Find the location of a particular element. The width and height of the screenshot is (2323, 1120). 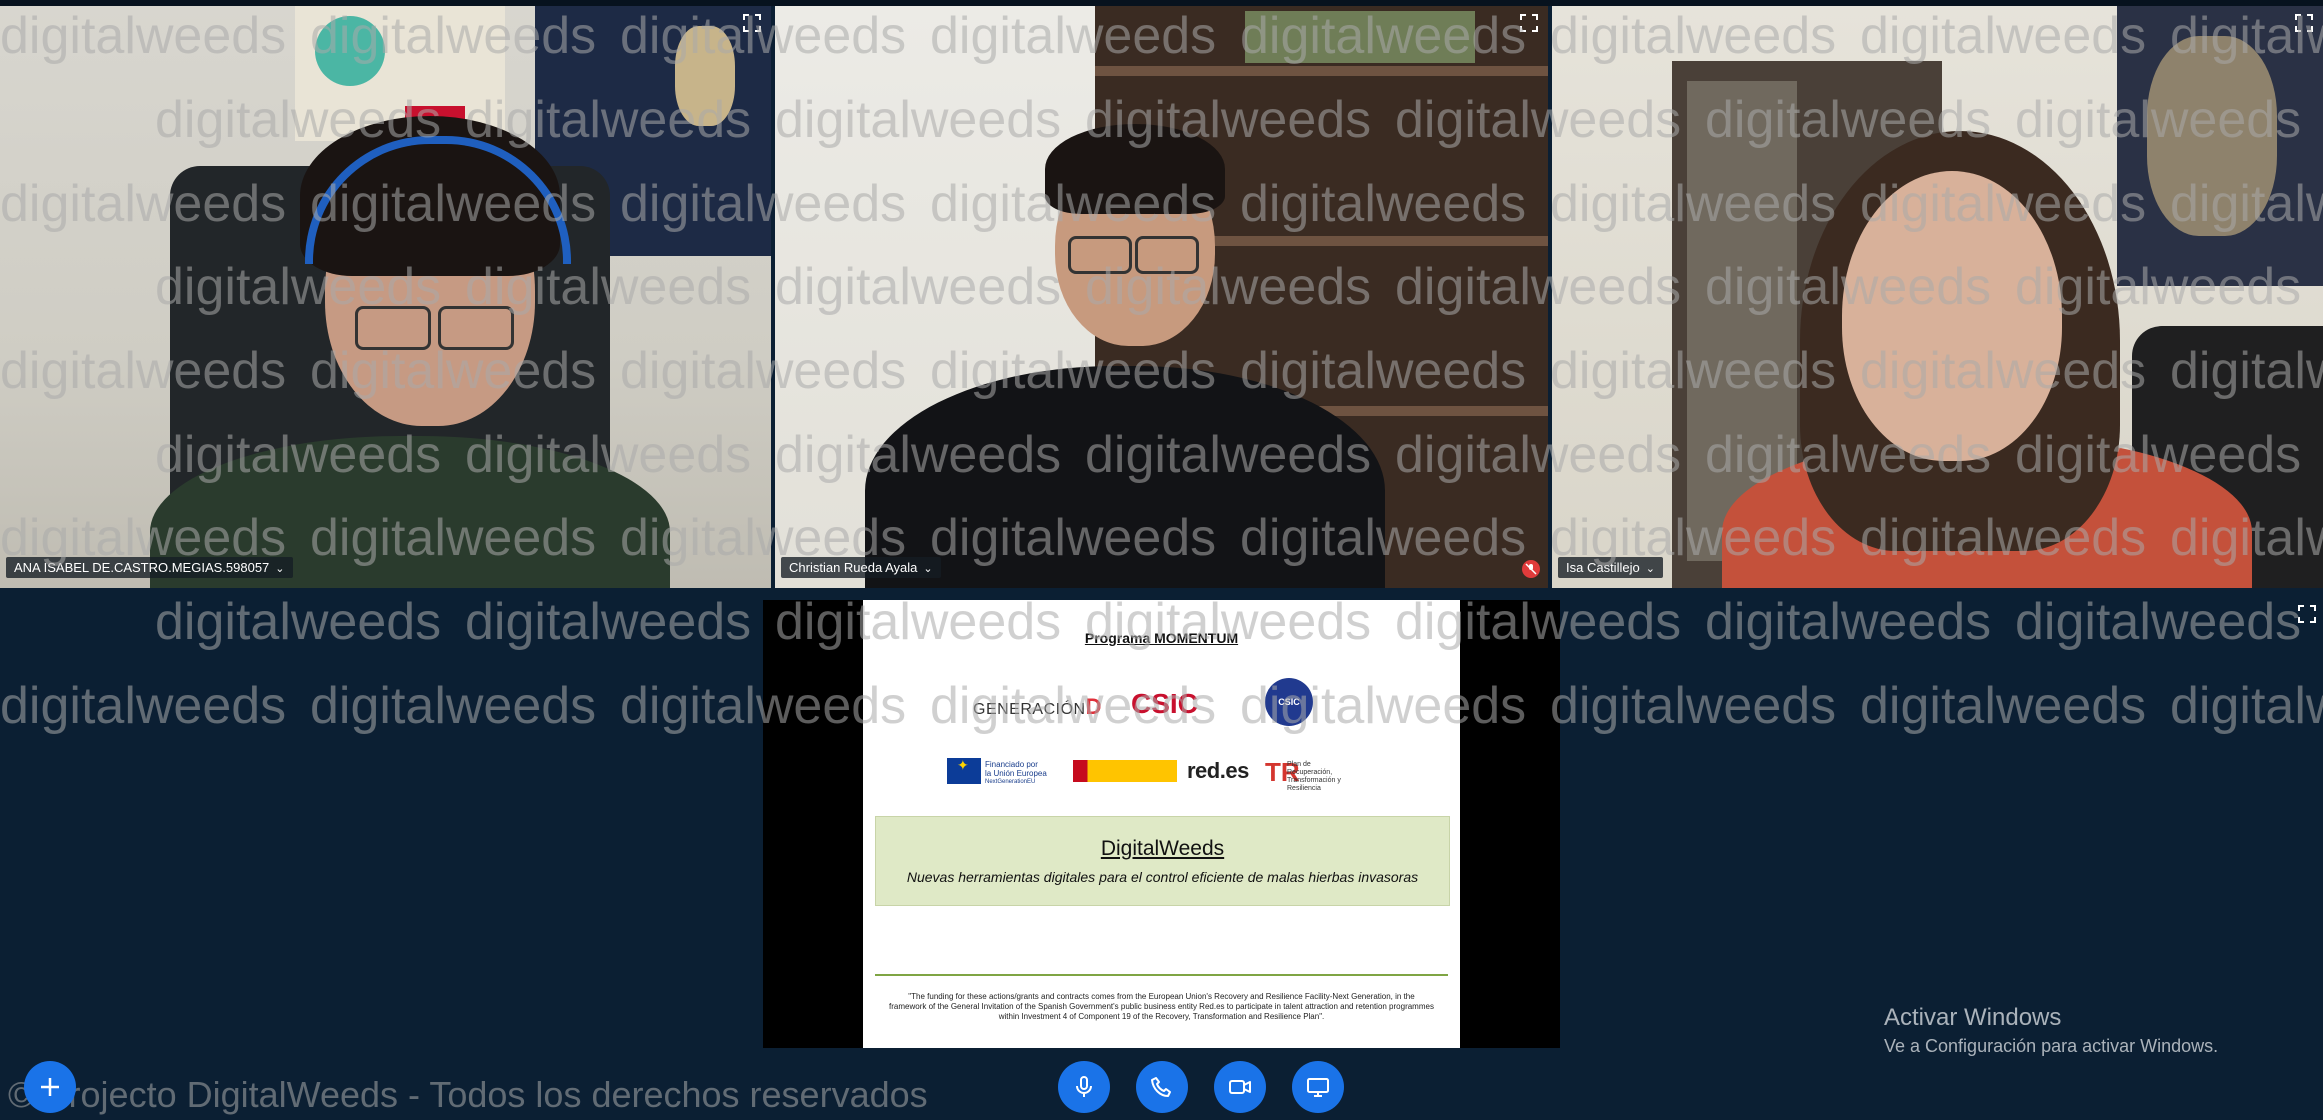

phone-icon is located at coordinates (1161, 1087).